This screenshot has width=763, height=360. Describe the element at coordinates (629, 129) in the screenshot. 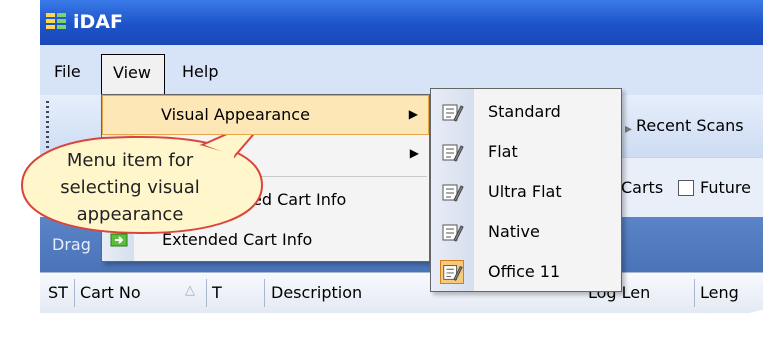

I see `recent-scans-icon: ▸` at that location.